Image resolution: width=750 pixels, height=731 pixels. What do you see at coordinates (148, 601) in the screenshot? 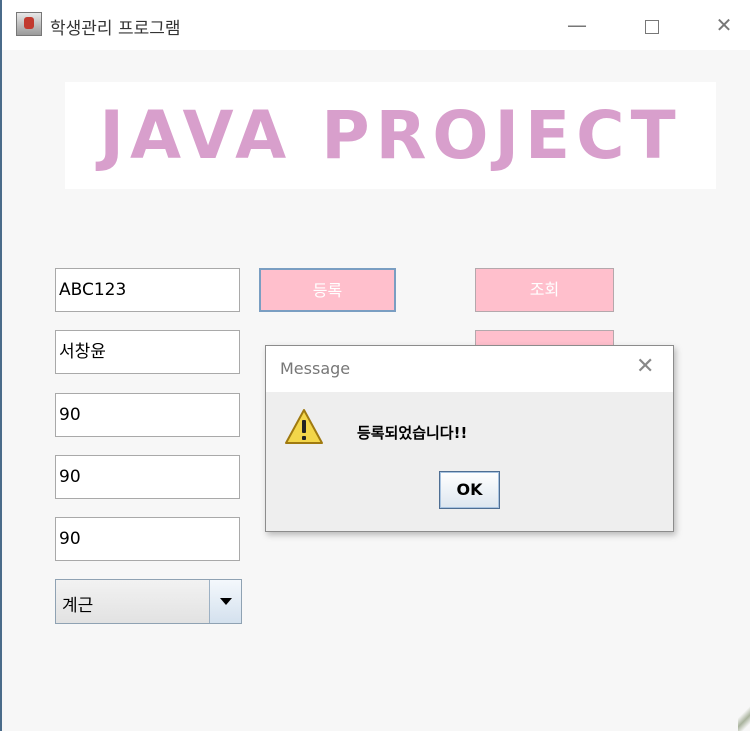
I see `department-select: 계근` at bounding box center [148, 601].